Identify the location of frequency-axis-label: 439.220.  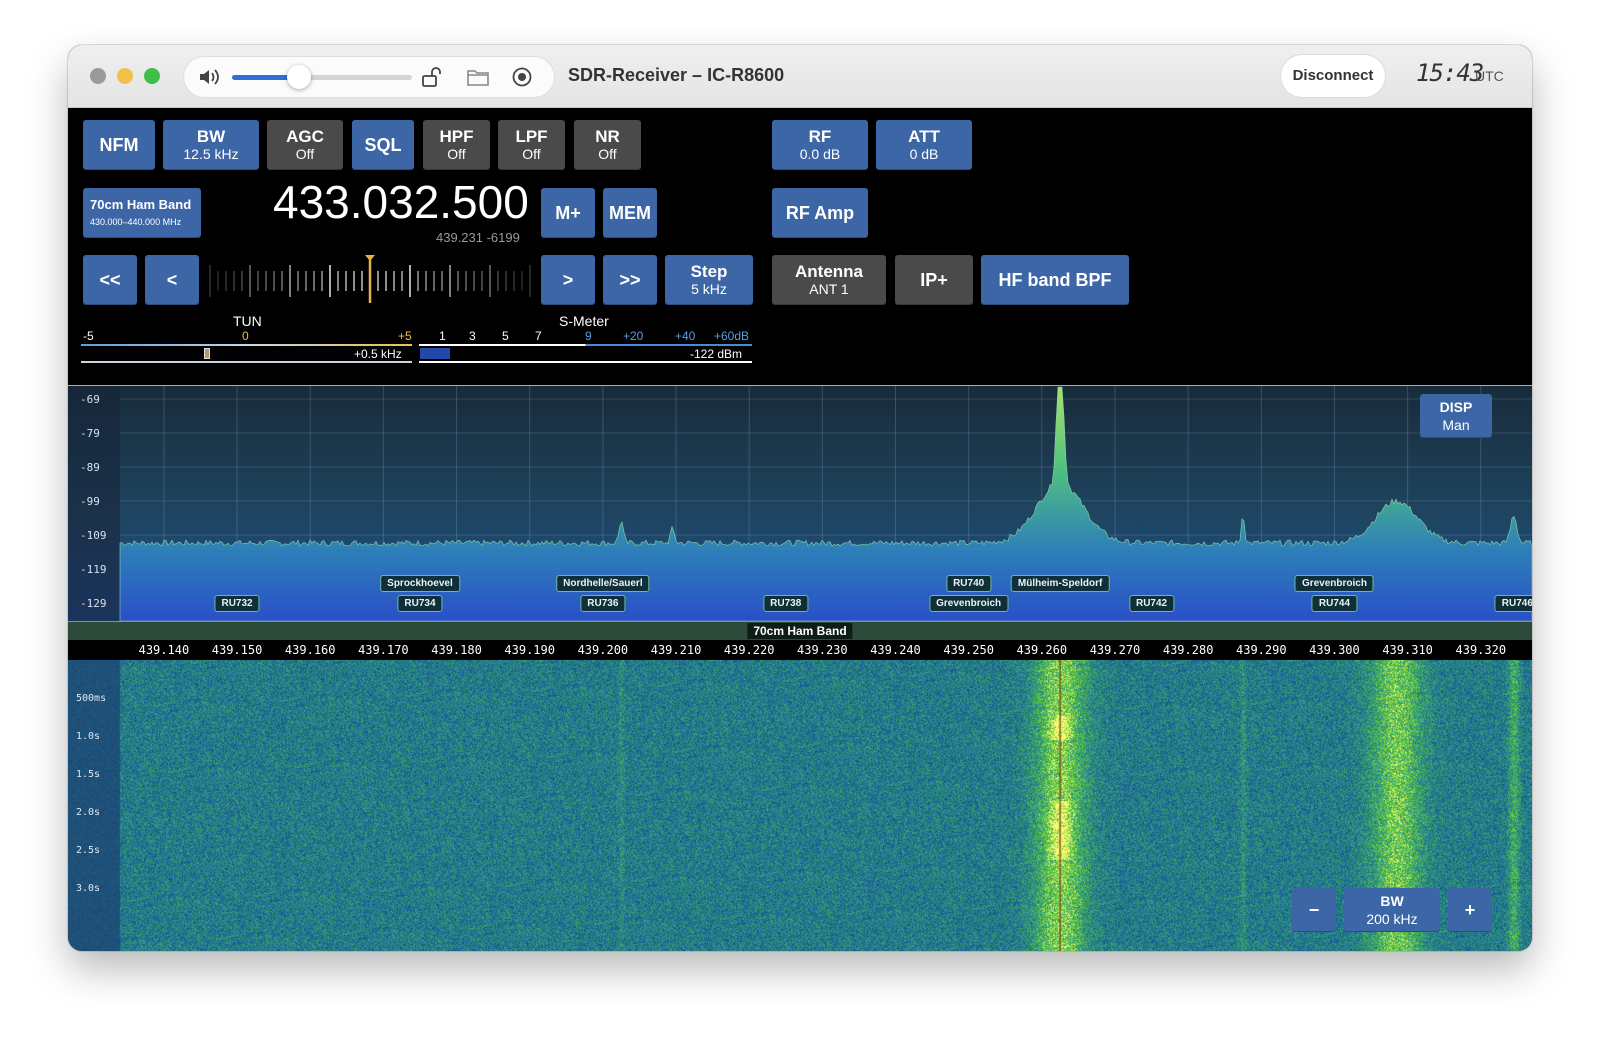
(749, 650).